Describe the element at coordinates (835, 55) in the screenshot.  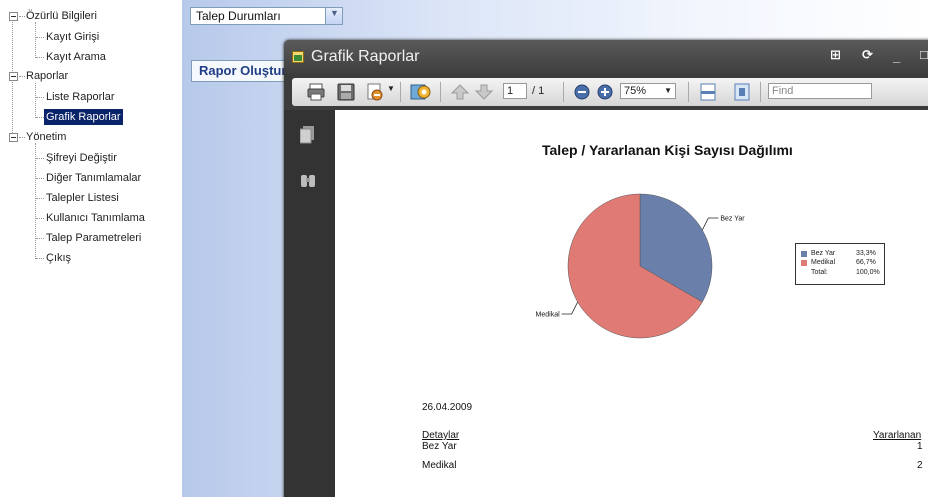
I see `pin-icon: ⊞` at that location.